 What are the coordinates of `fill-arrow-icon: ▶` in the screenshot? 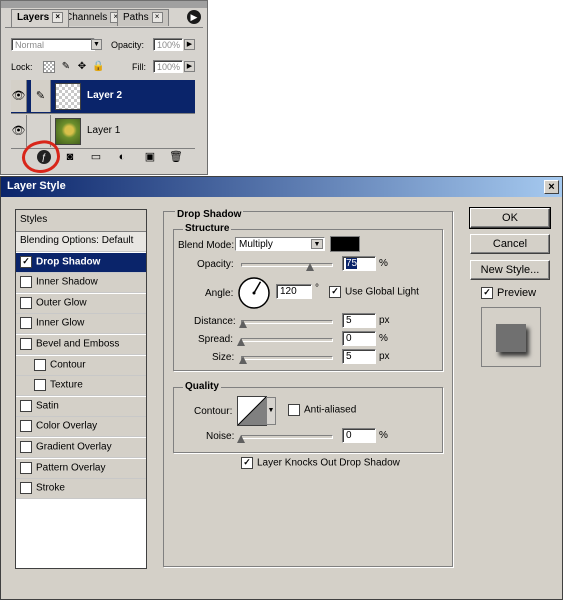 It's located at (189, 66).